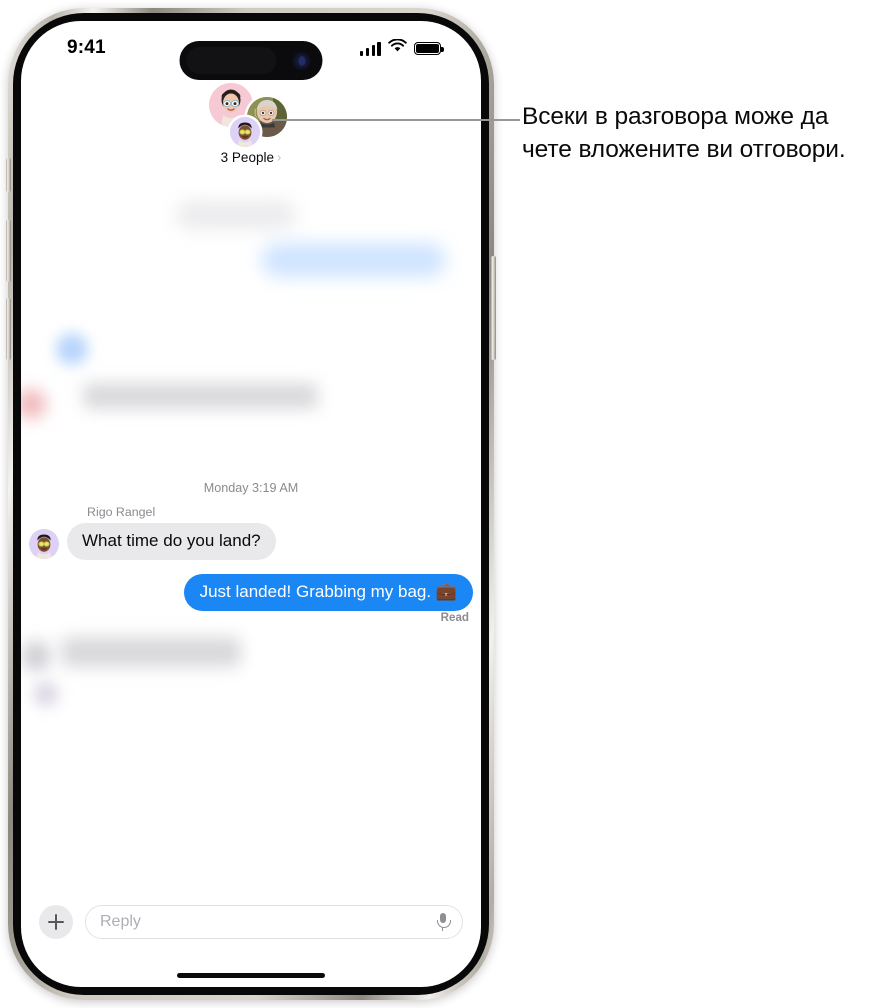  Describe the element at coordinates (397, 48) in the screenshot. I see `wifi-icon` at that location.